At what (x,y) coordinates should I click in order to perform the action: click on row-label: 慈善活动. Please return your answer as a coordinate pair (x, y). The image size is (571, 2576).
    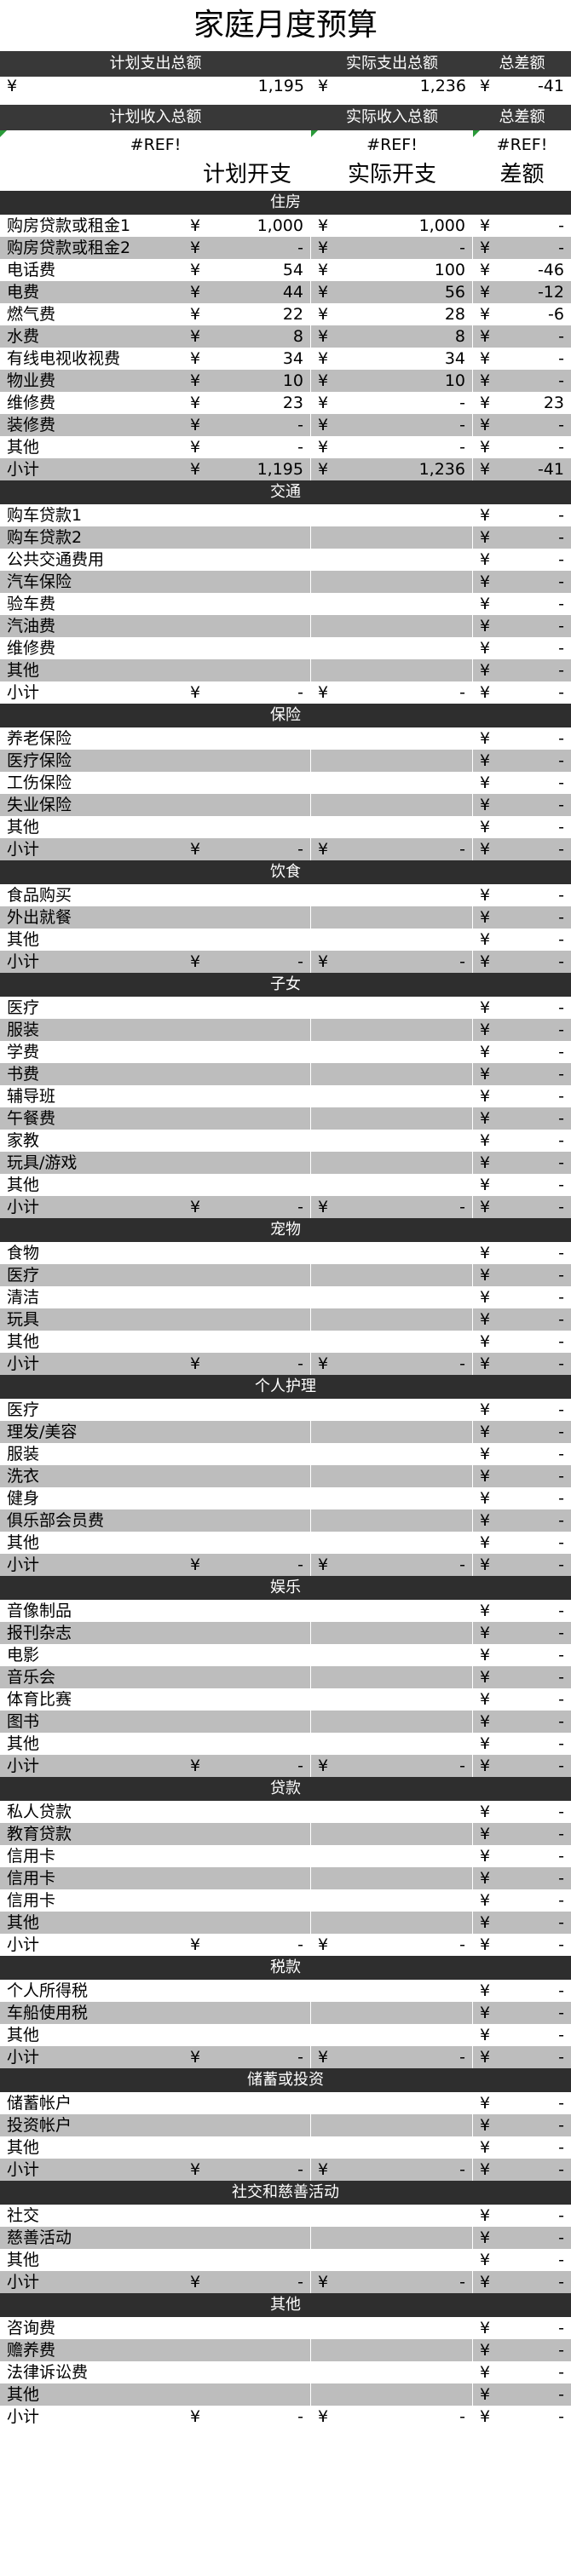
    Looking at the image, I should click on (91, 2238).